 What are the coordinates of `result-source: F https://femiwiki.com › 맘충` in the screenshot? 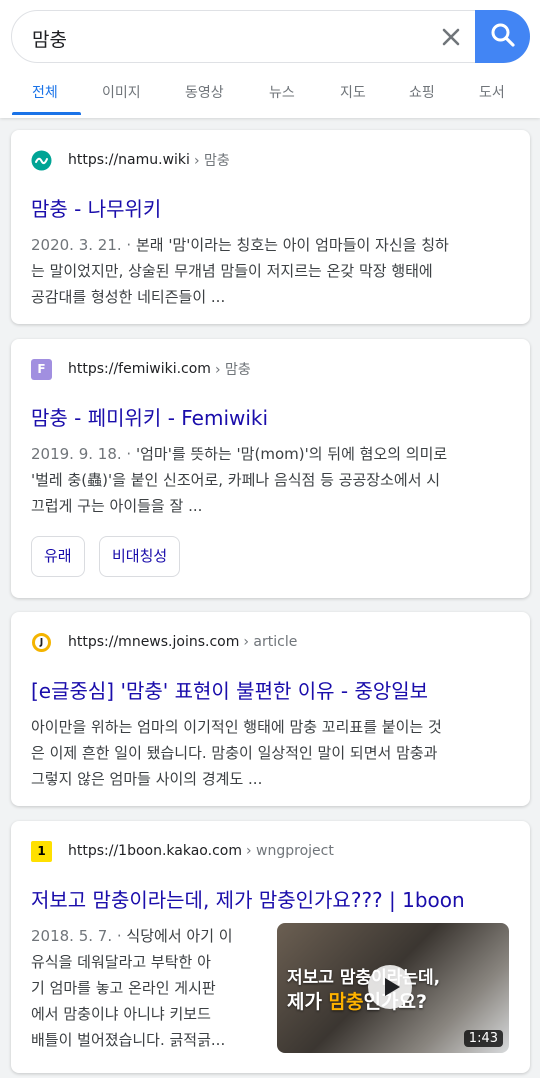 It's located at (141, 369).